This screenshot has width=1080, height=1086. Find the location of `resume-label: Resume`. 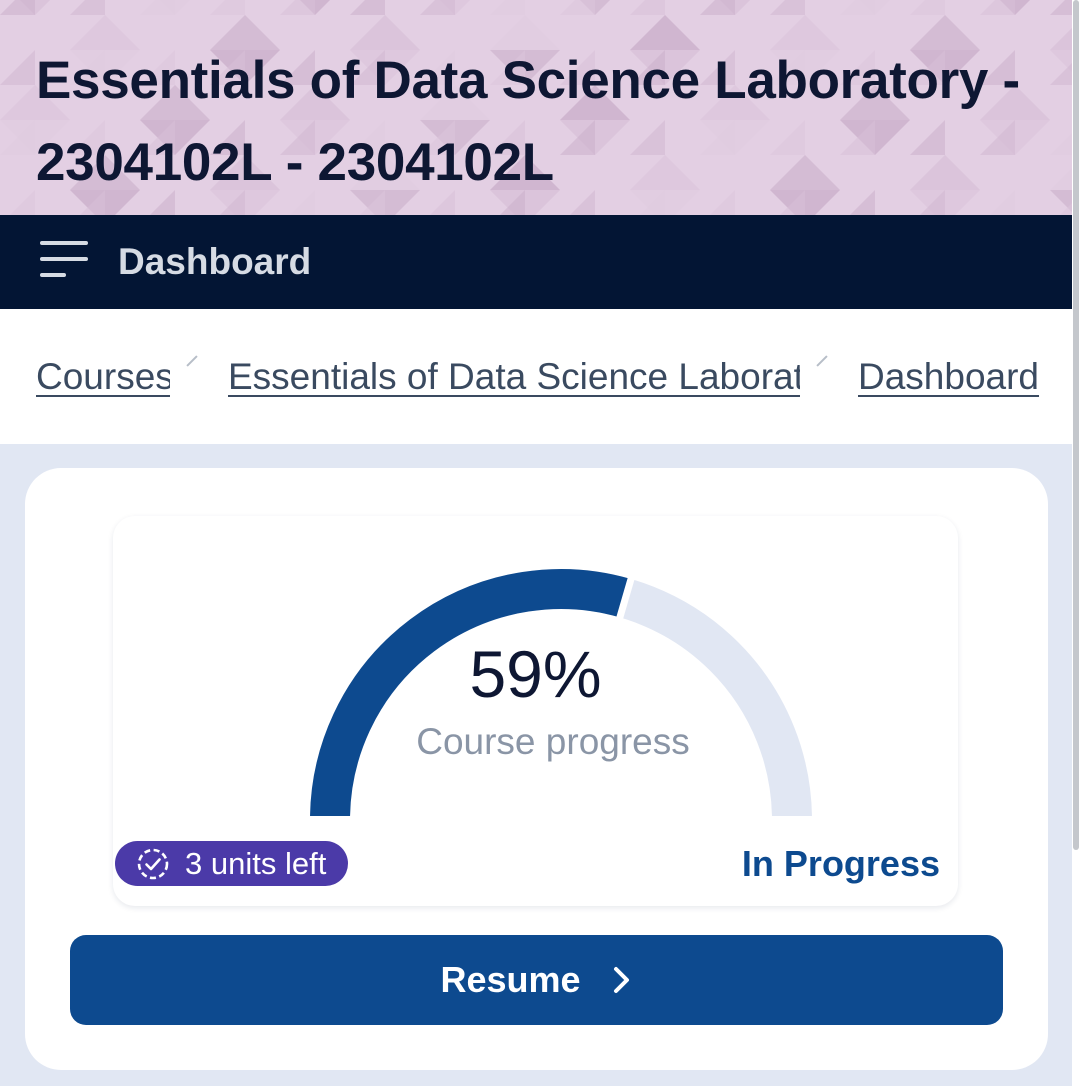

resume-label: Resume is located at coordinates (510, 979).